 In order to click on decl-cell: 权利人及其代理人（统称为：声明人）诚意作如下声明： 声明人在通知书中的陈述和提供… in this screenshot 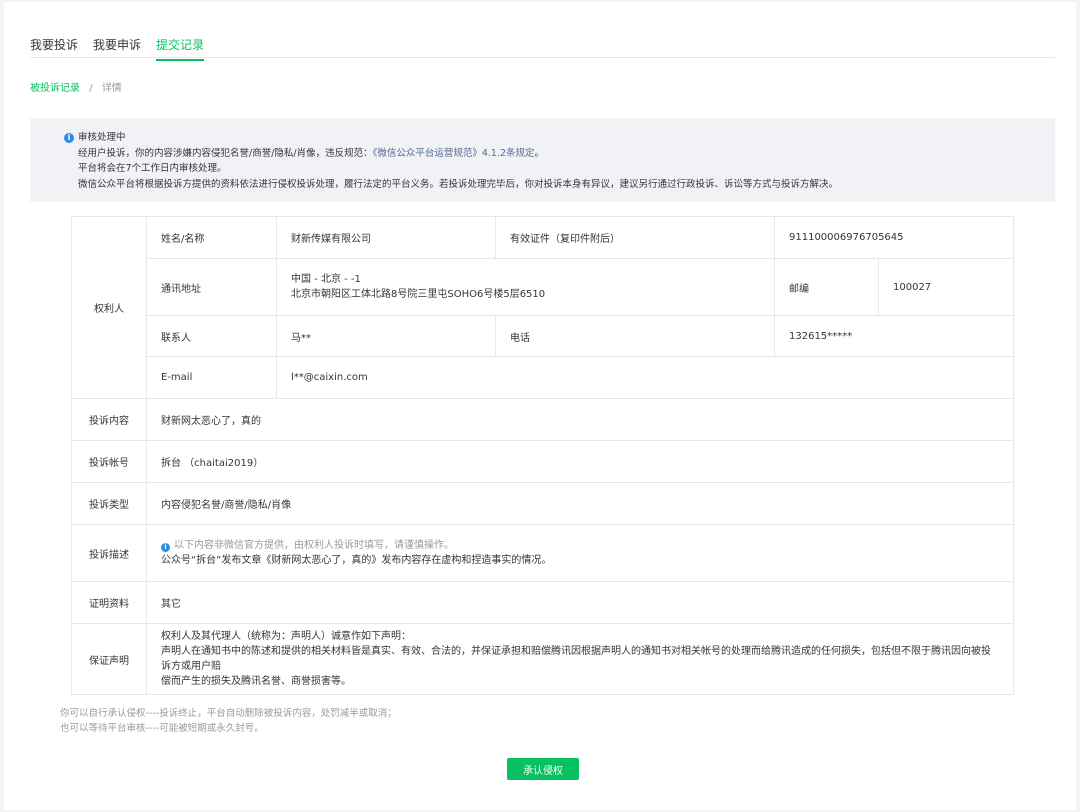, I will do `click(580, 659)`.